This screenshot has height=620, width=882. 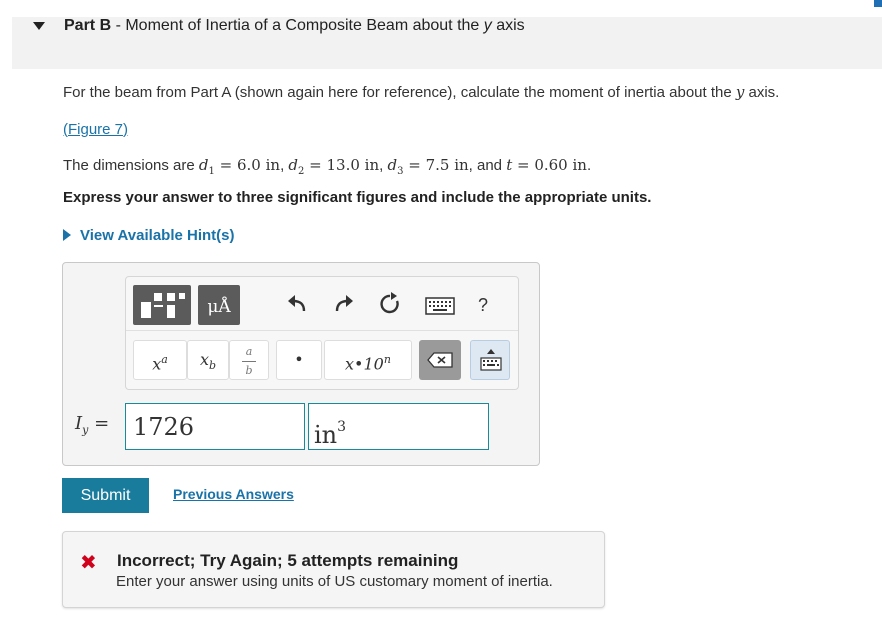 I want to click on units-icon: μÅ, so click(x=219, y=305).